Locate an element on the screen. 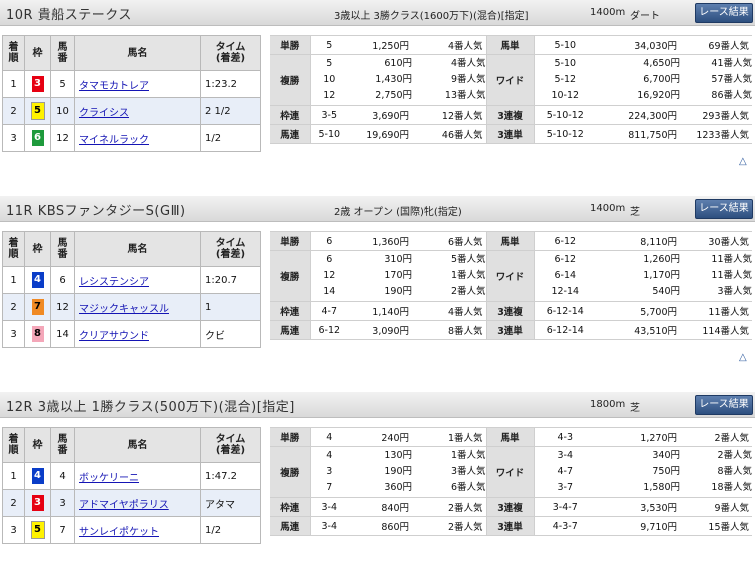 The width and height of the screenshot is (755, 588). tansho-pop: 1番人気 is located at coordinates (449, 437).